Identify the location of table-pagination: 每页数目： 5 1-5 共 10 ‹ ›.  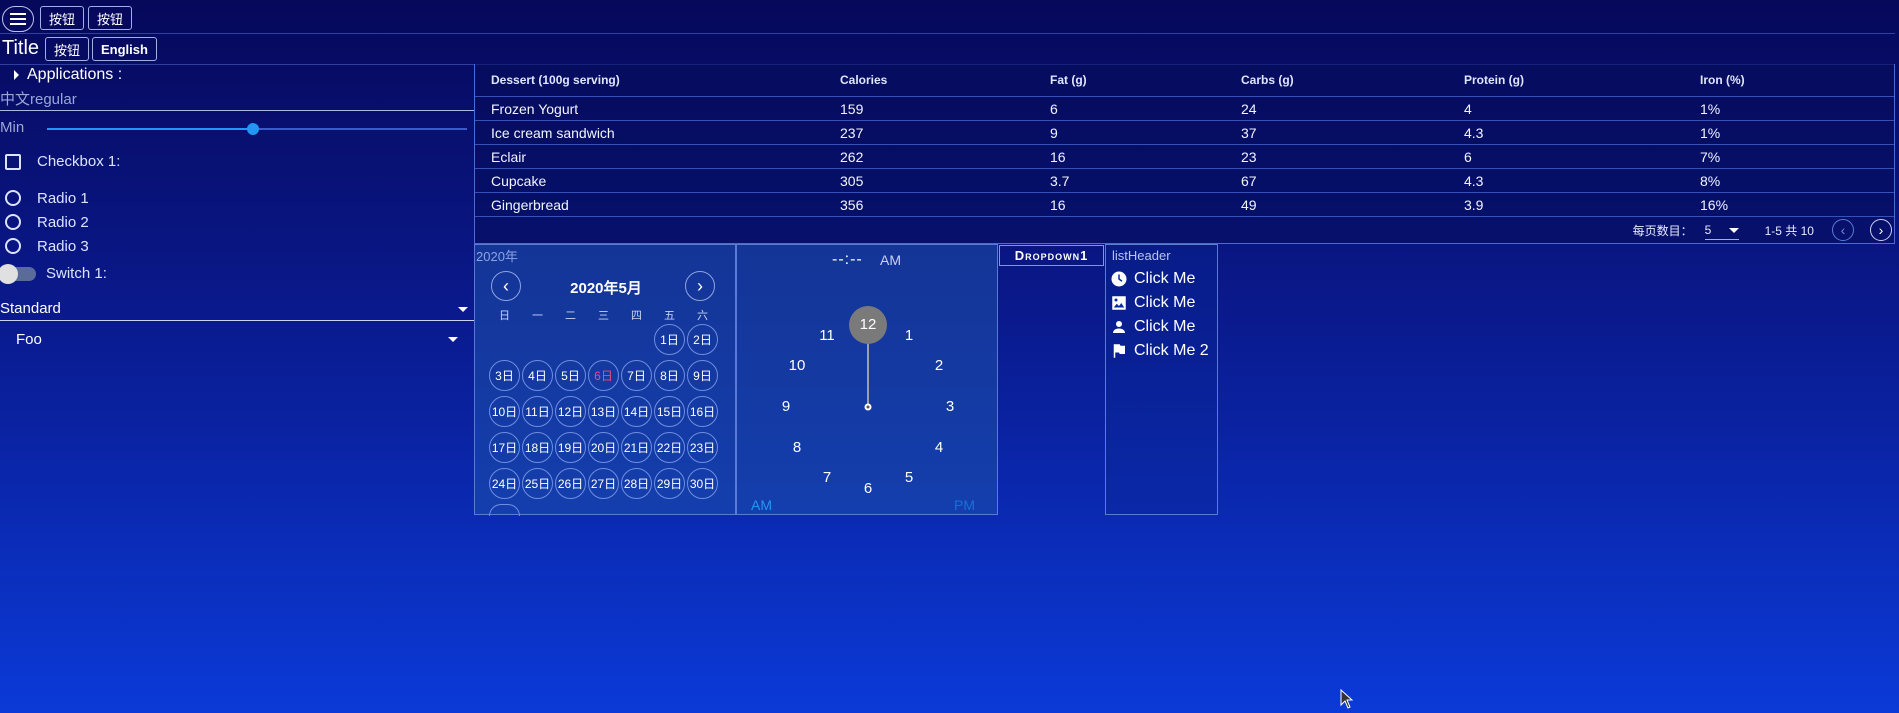
(1763, 230).